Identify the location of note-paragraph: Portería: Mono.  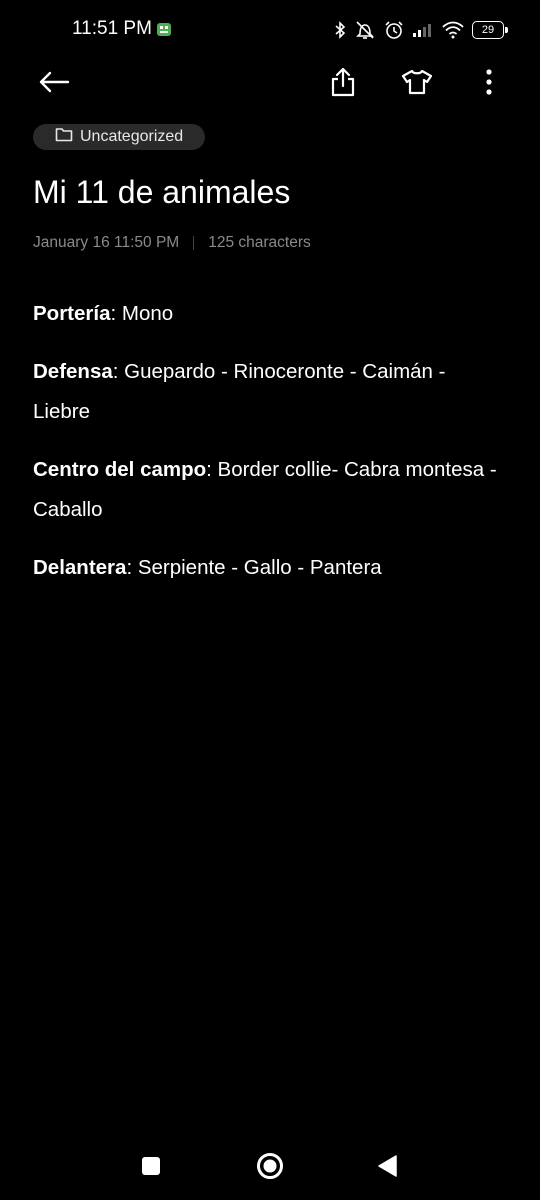
(268, 314).